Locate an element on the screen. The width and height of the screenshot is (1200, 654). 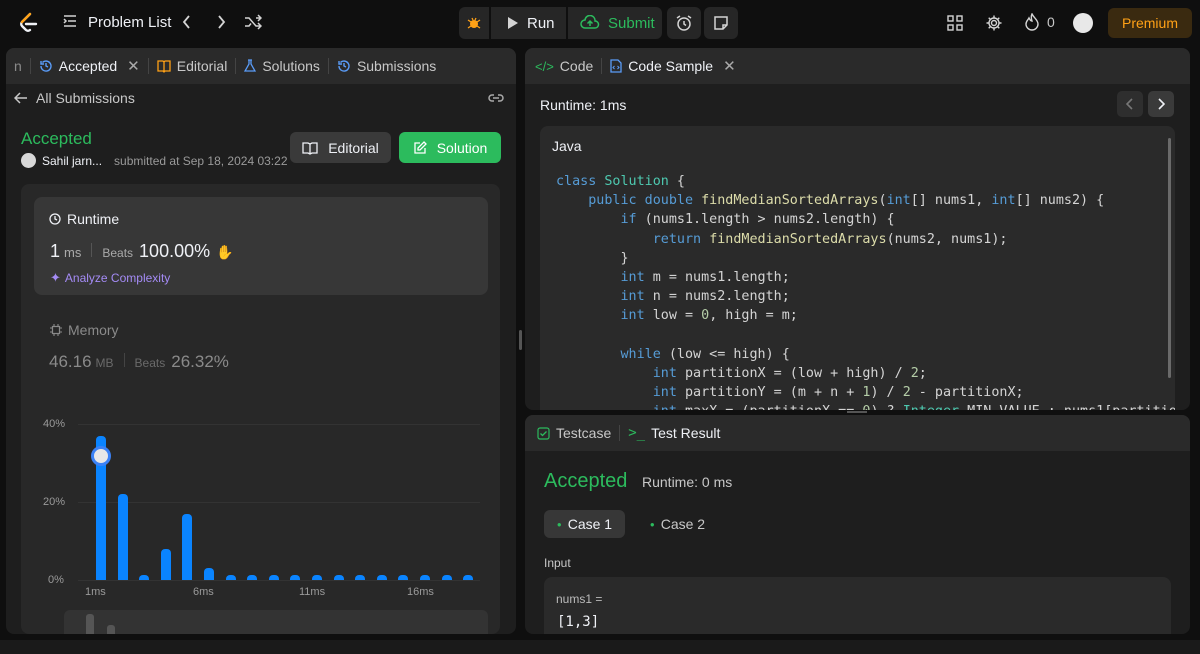
memory-beats-label: Beats is located at coordinates (150, 363).